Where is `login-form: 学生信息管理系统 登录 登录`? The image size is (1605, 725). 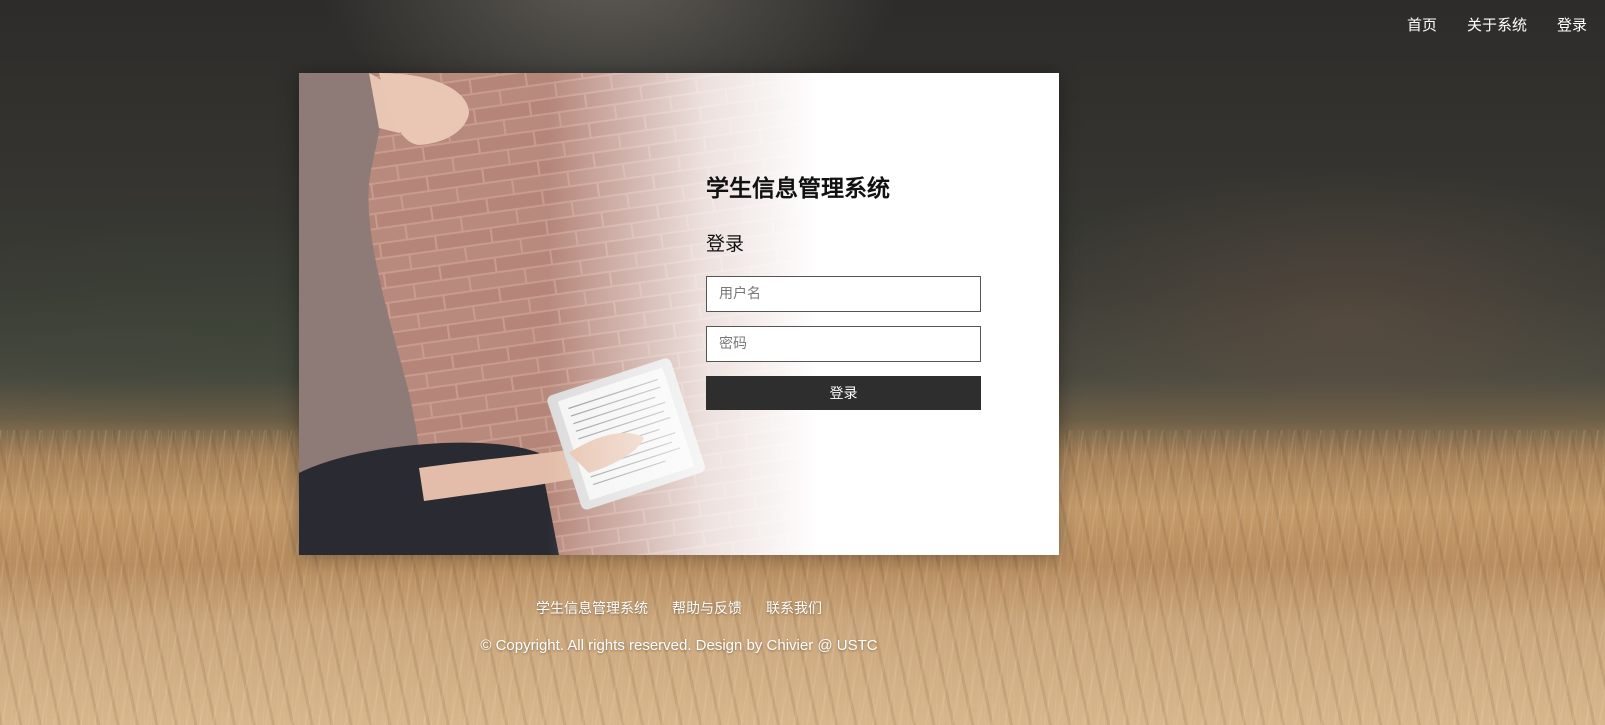 login-form: 学生信息管理系统 登录 登录 is located at coordinates (844, 289).